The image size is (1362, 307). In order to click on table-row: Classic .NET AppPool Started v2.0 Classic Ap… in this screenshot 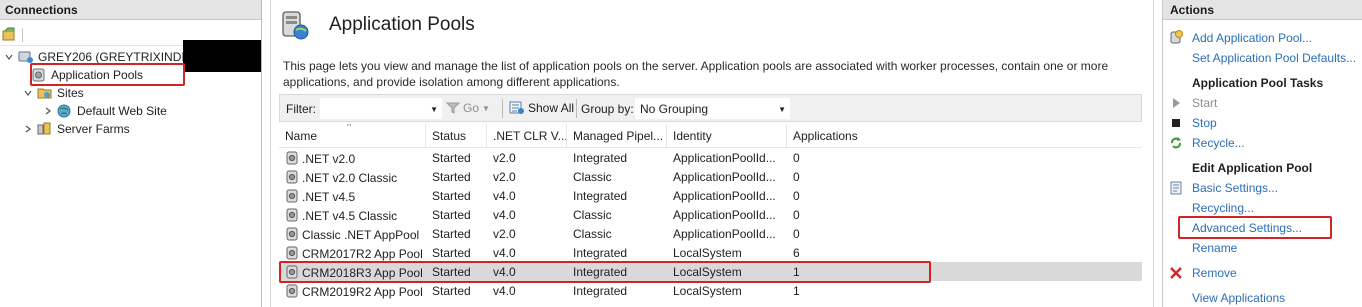, I will do `click(710, 233)`.